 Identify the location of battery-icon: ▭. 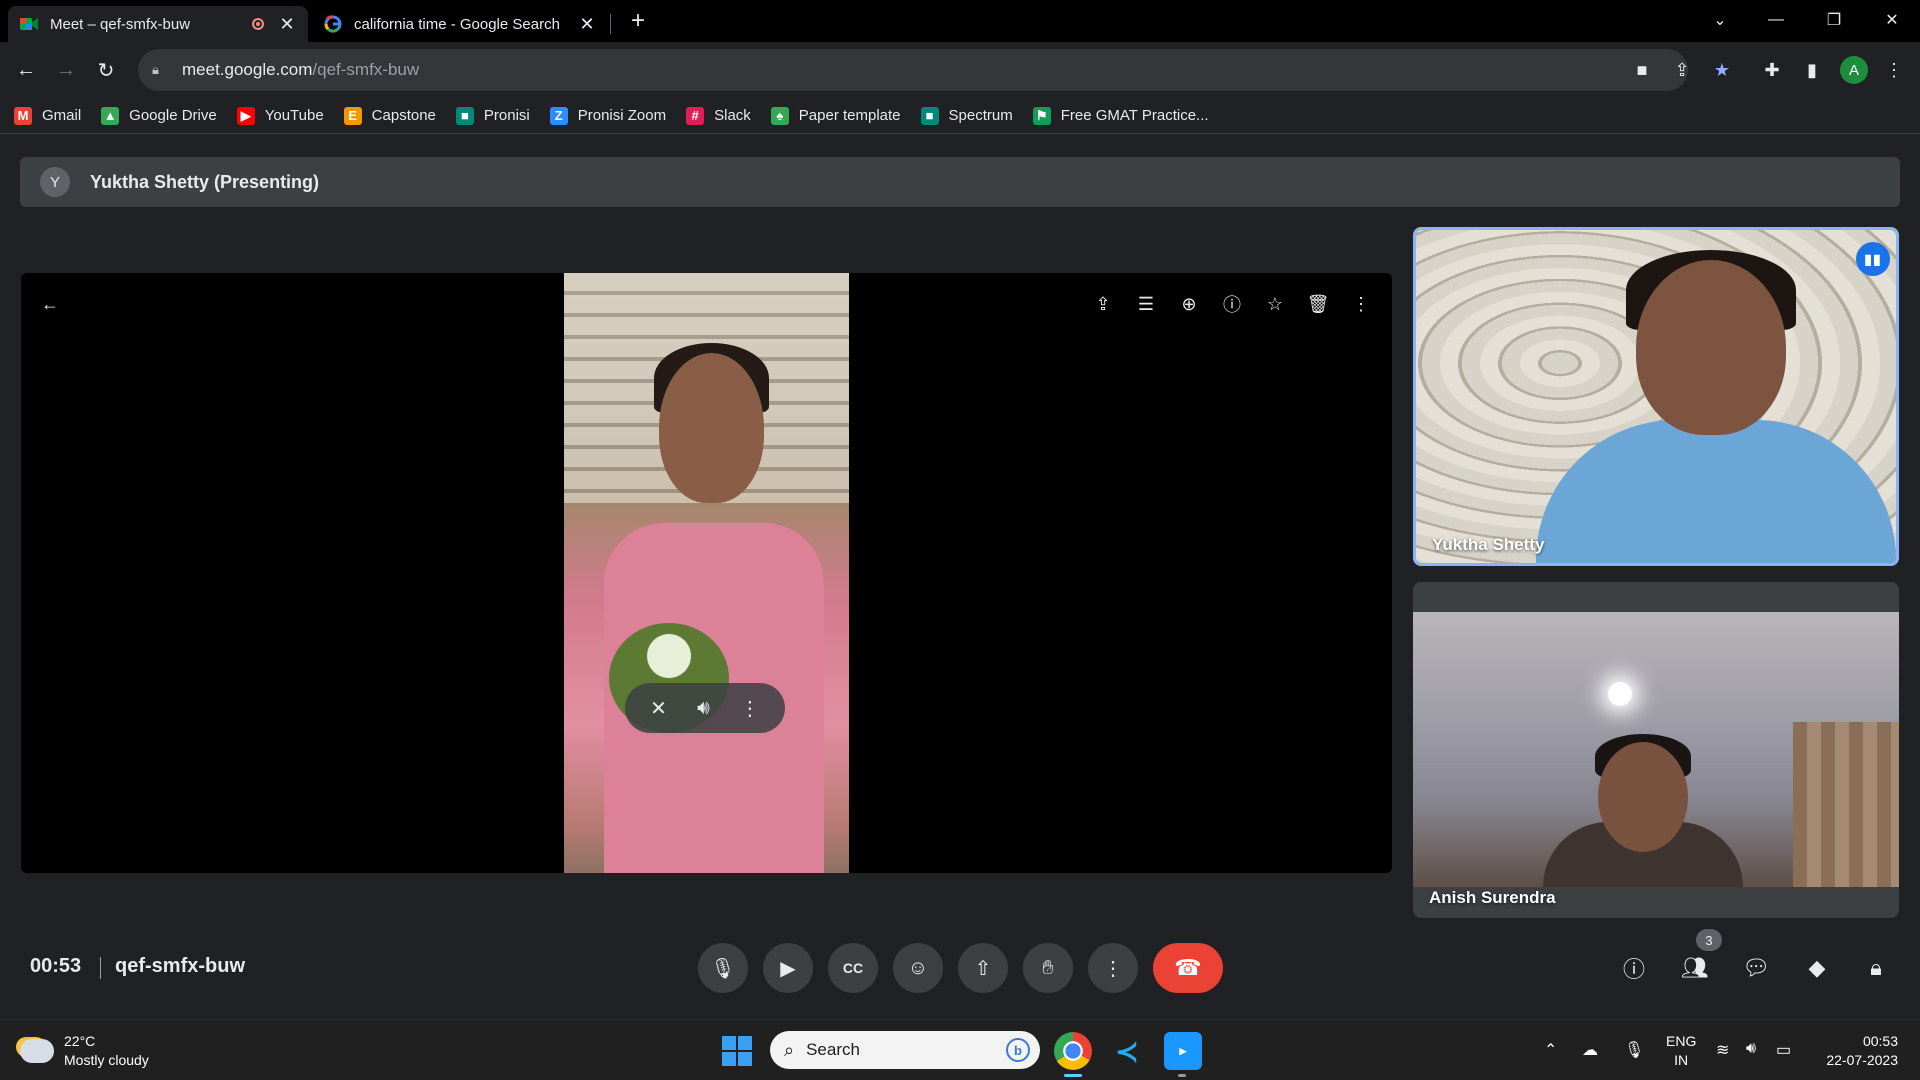
(1783, 1050).